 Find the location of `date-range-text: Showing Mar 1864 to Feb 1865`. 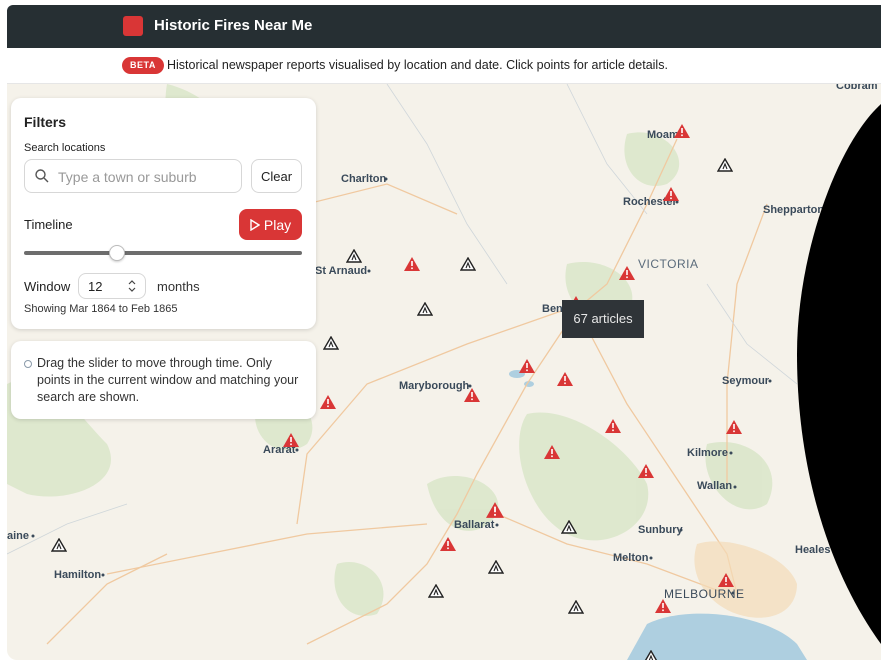

date-range-text: Showing Mar 1864 to Feb 1865 is located at coordinates (101, 309).